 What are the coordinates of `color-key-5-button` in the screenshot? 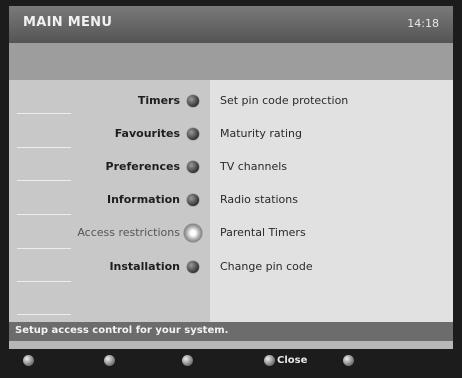 It's located at (348, 360).